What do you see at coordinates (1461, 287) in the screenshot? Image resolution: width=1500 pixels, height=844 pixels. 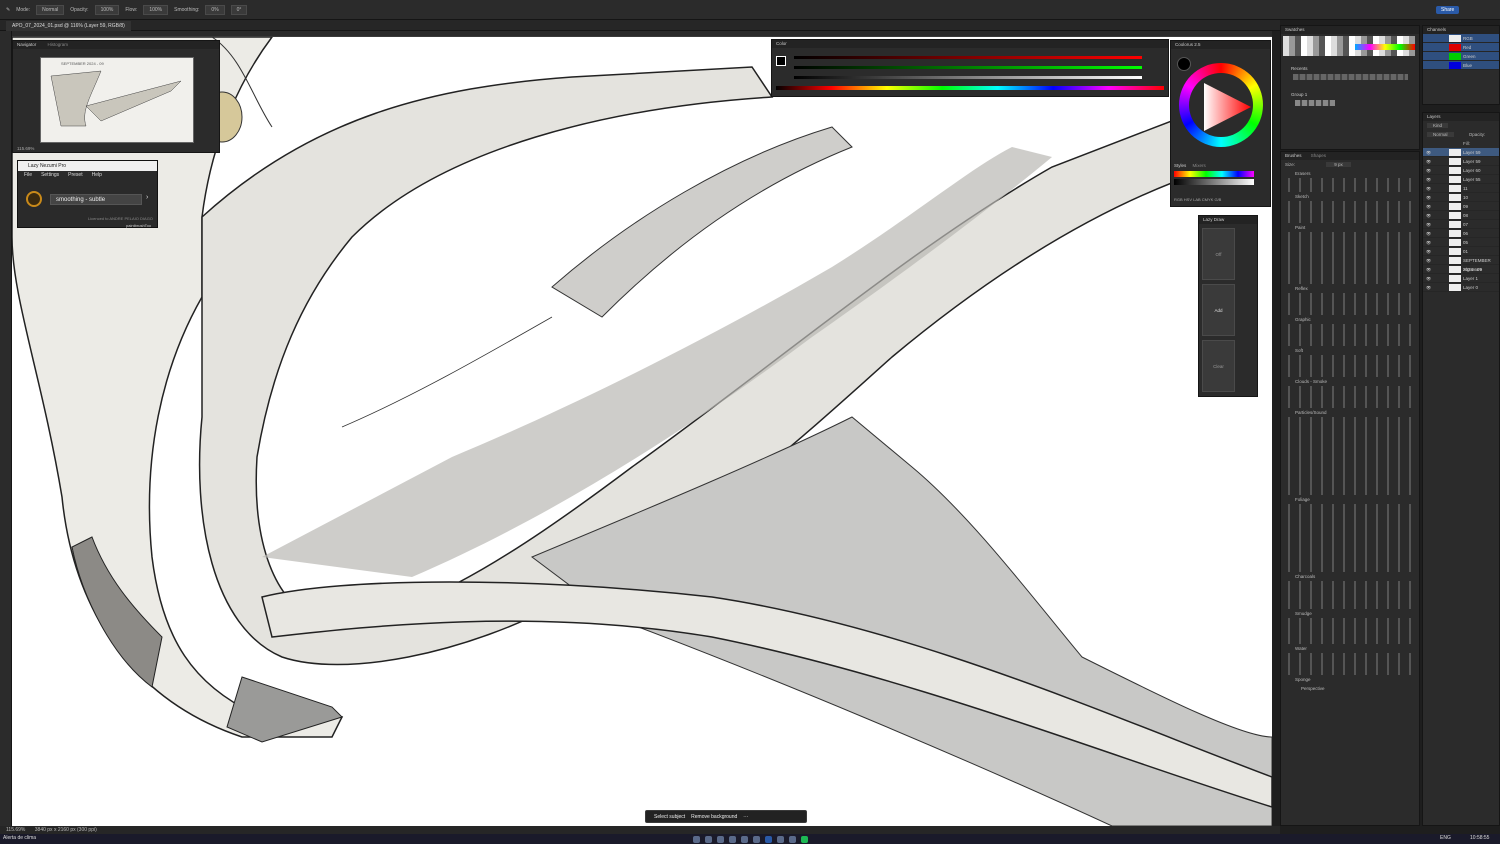 I see `layer-row: 👁 Layer 0` at bounding box center [1461, 287].